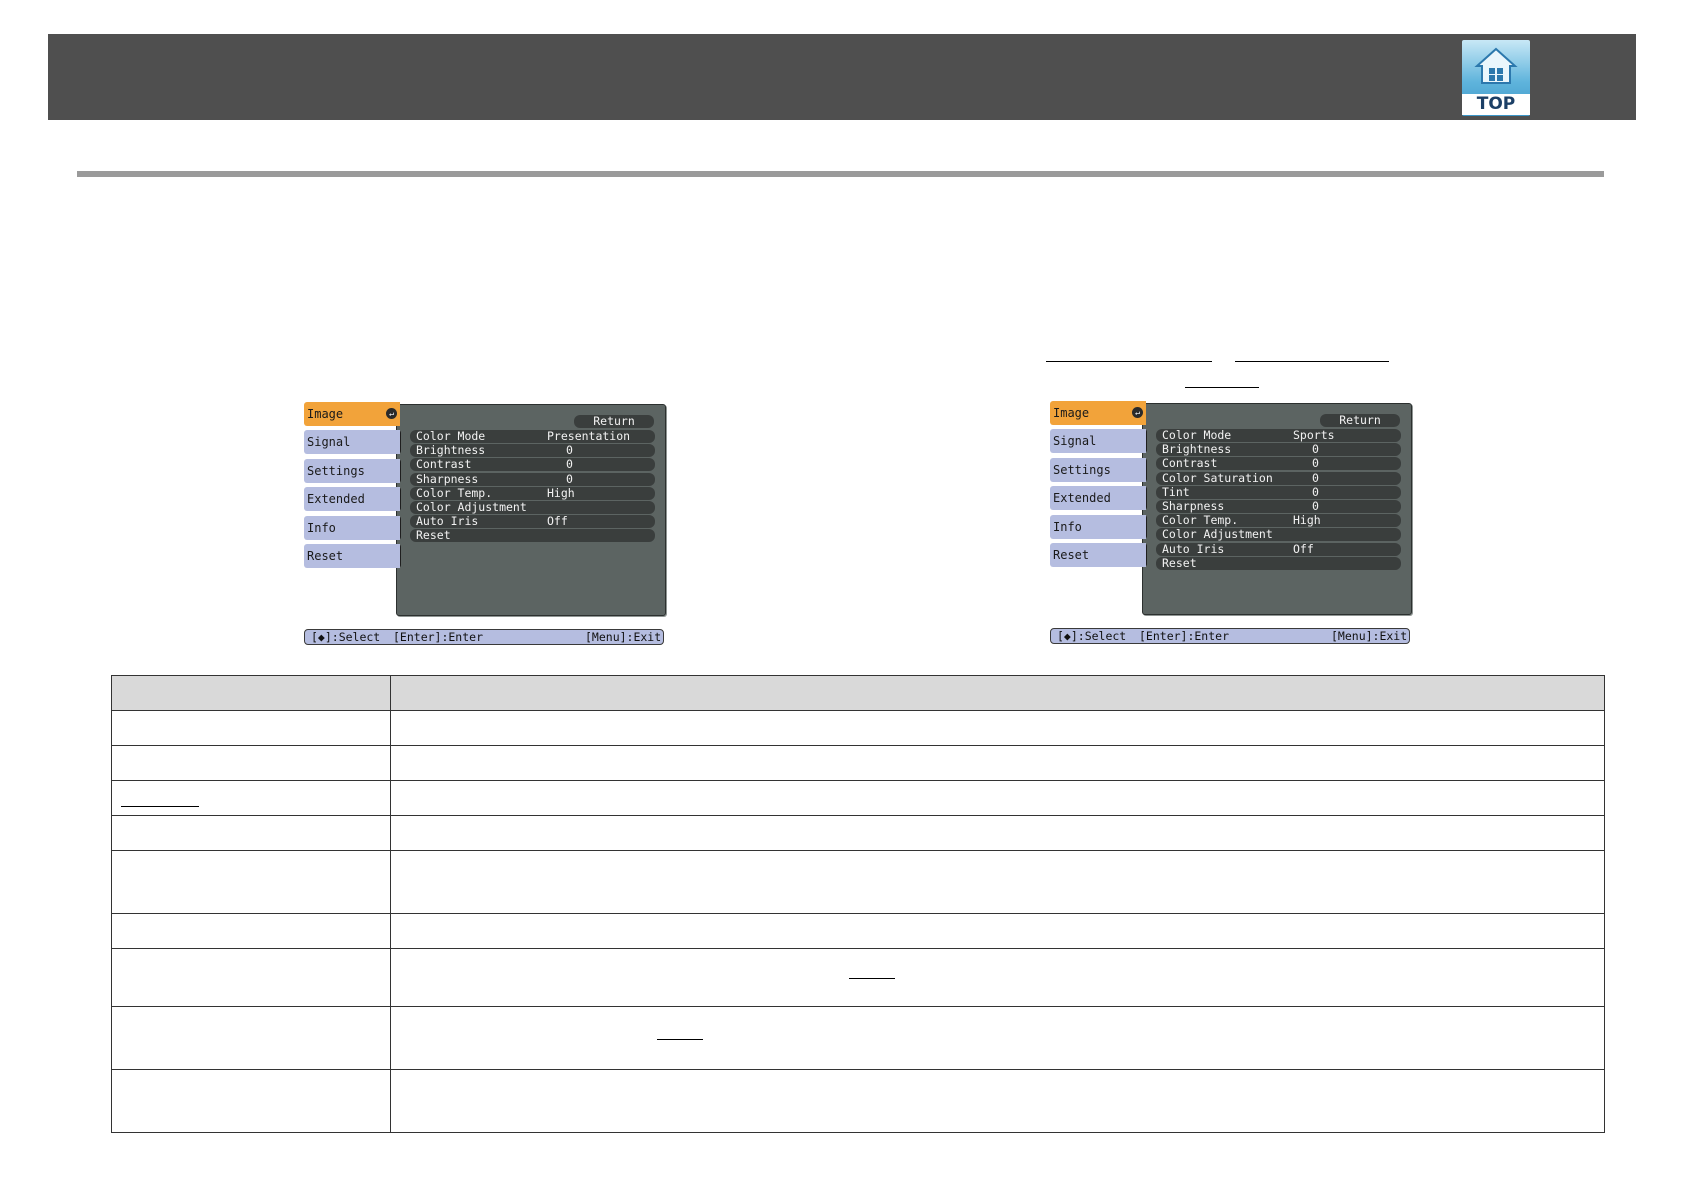 This screenshot has height=1190, width=1684. I want to click on table-header-row, so click(858, 693).